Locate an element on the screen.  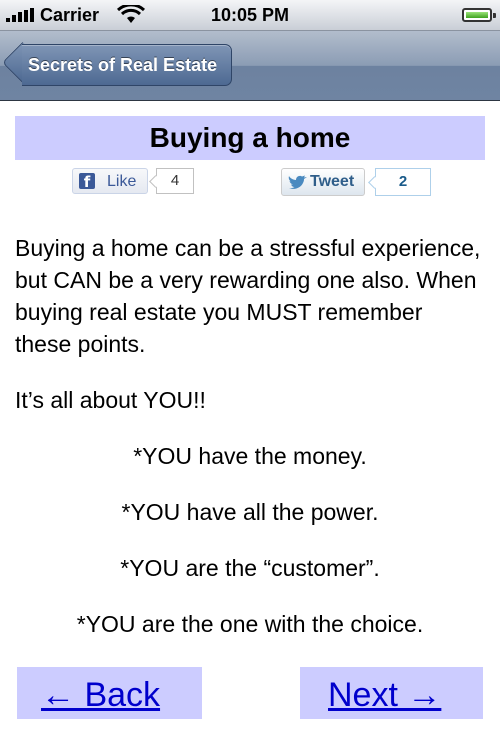
point-item: *YOU have all the power. is located at coordinates (250, 512).